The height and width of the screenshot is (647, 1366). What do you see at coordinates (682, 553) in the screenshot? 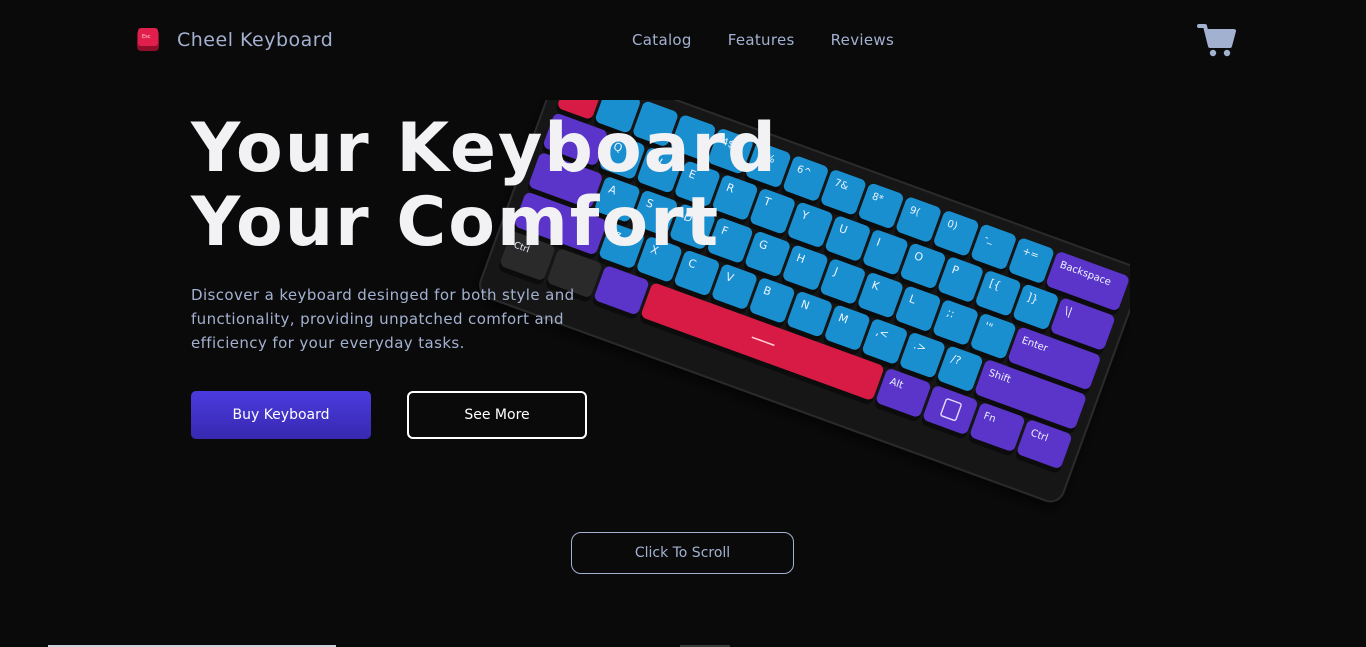
I see `click-to-scroll-button: Click To Scroll` at bounding box center [682, 553].